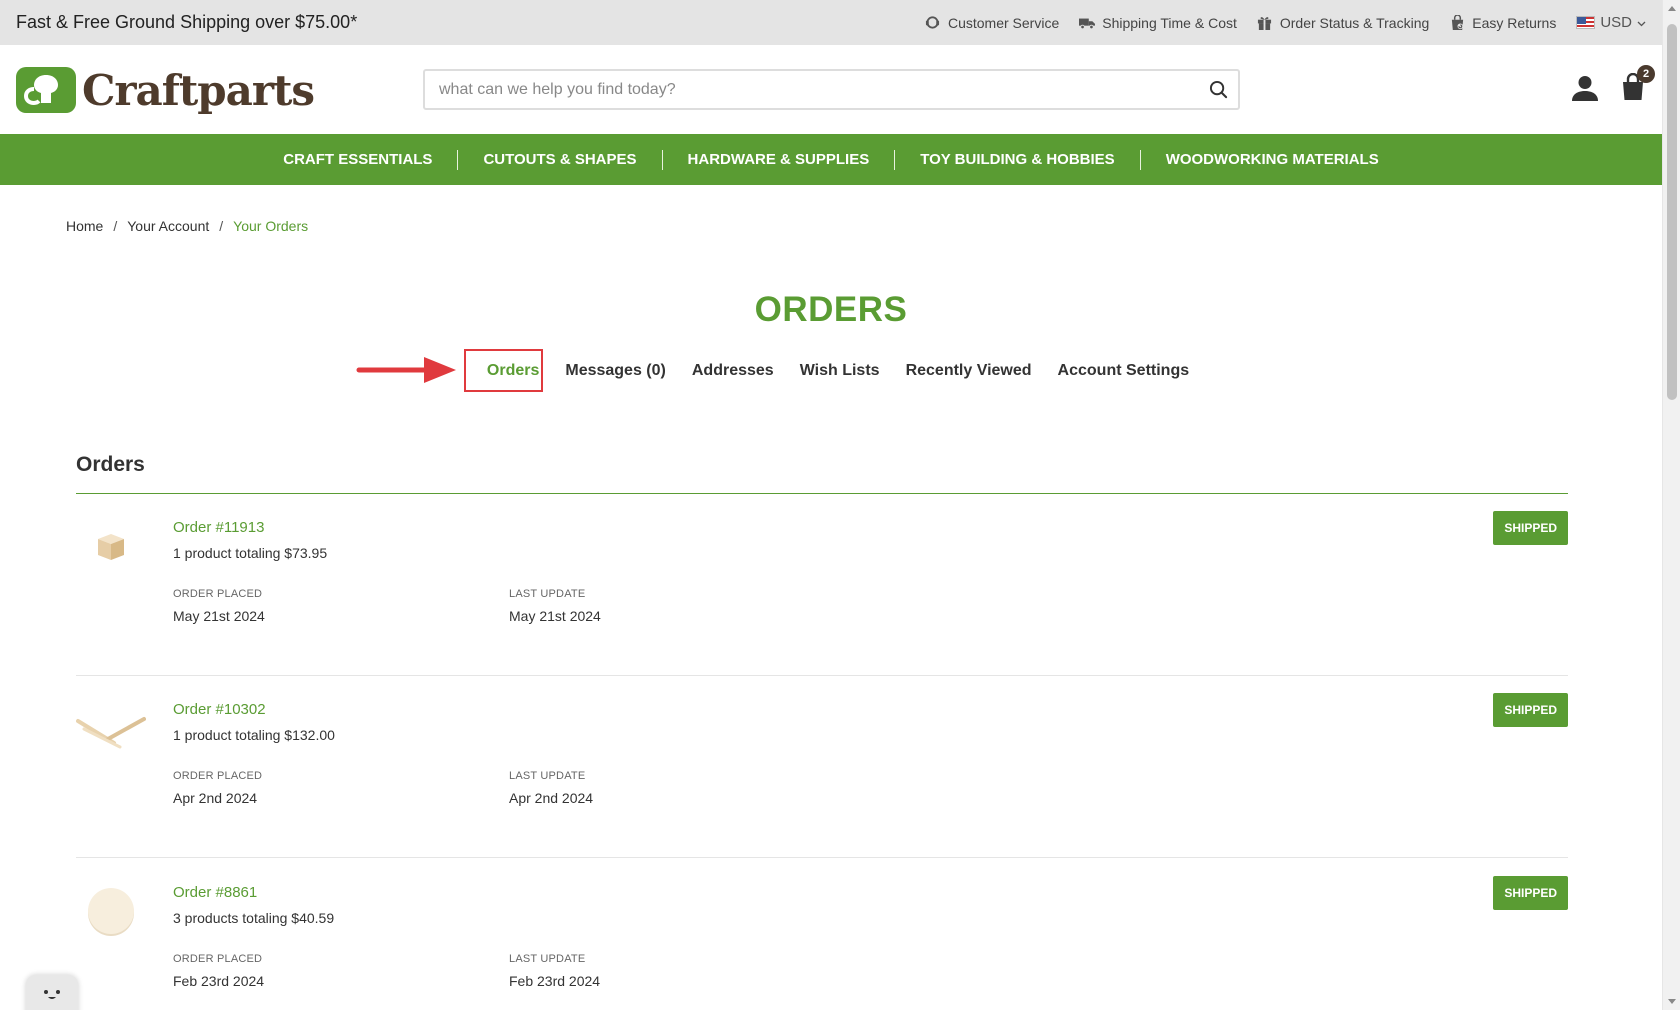  Describe the element at coordinates (822, 493) in the screenshot. I see `section-divider` at that location.